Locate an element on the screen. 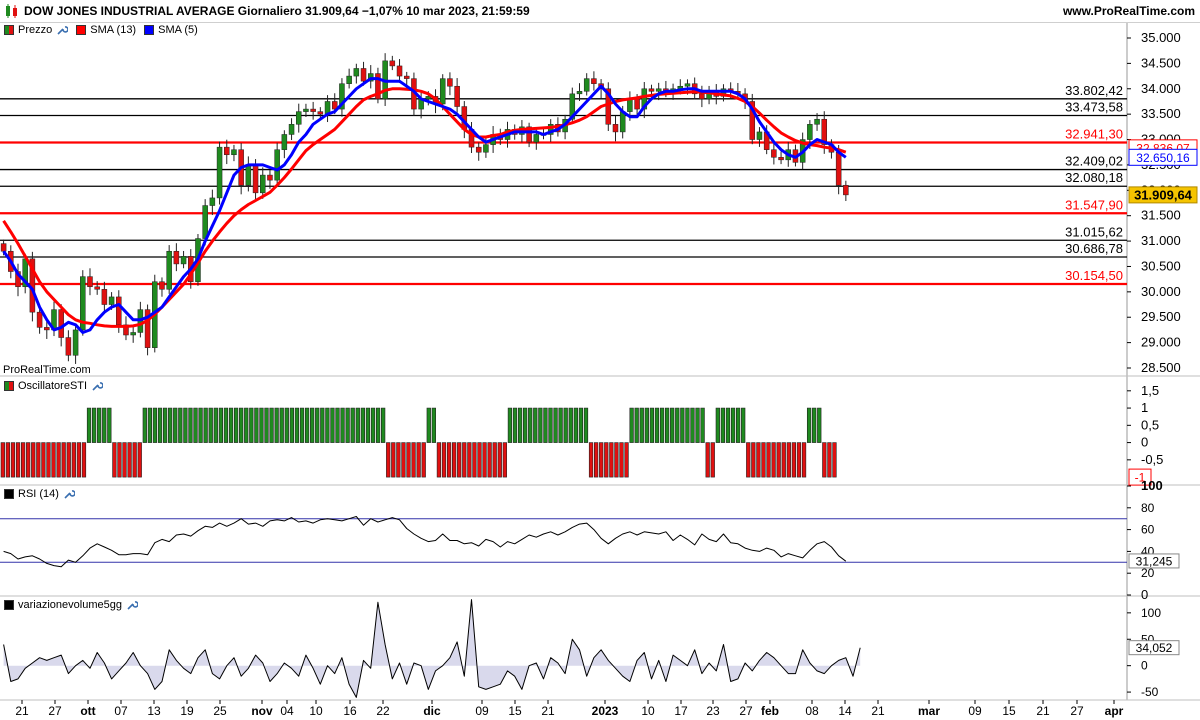 Image resolution: width=1200 pixels, height=720 pixels. level-label: 31.015,62 is located at coordinates (1094, 231).